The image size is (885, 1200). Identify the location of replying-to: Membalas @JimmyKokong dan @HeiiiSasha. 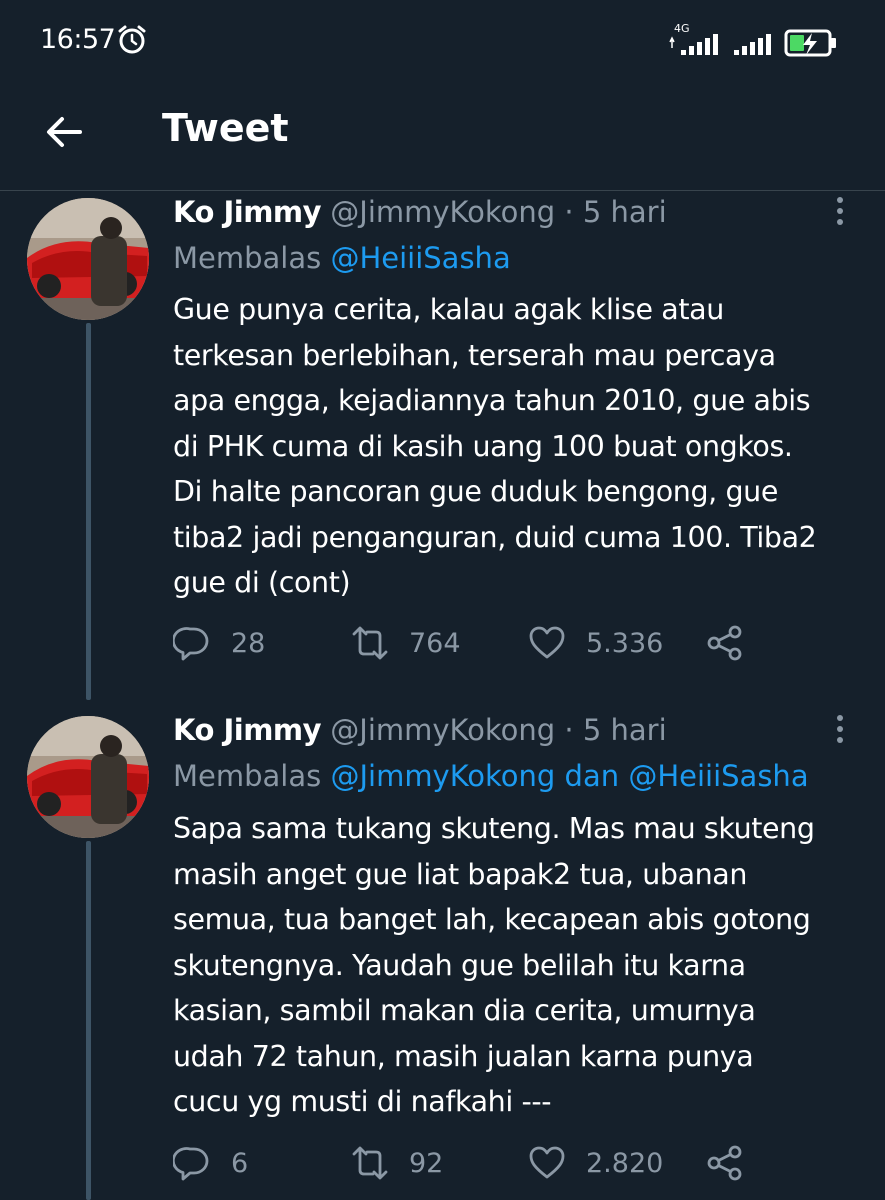
(491, 776).